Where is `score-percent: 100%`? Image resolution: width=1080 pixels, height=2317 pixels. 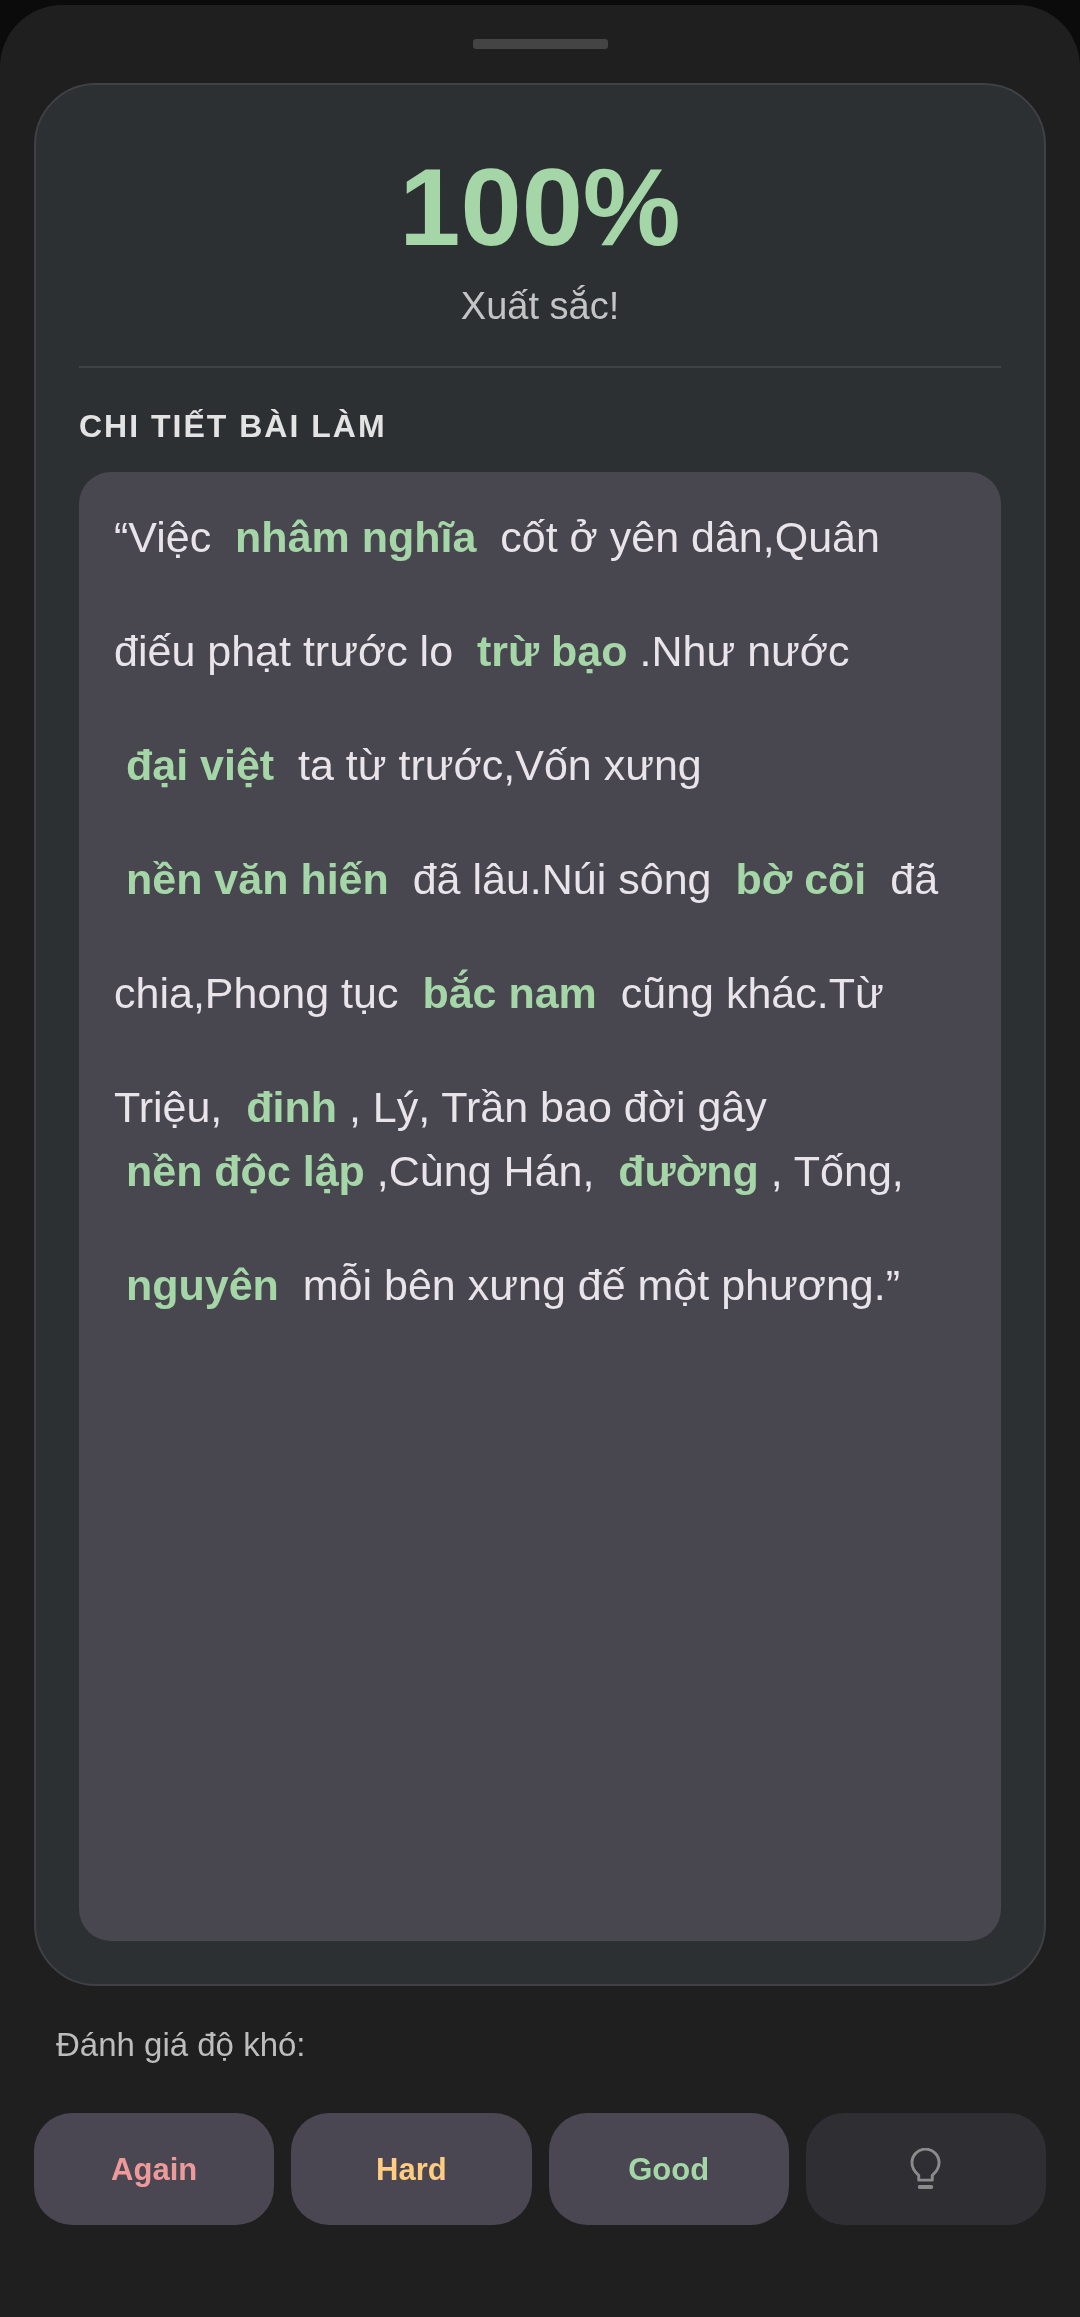 score-percent: 100% is located at coordinates (540, 207).